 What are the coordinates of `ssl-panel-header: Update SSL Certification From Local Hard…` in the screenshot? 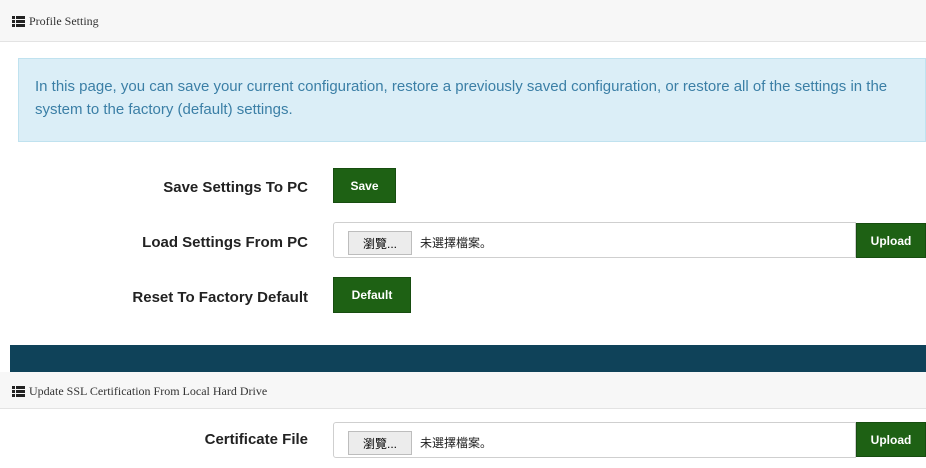 It's located at (463, 390).